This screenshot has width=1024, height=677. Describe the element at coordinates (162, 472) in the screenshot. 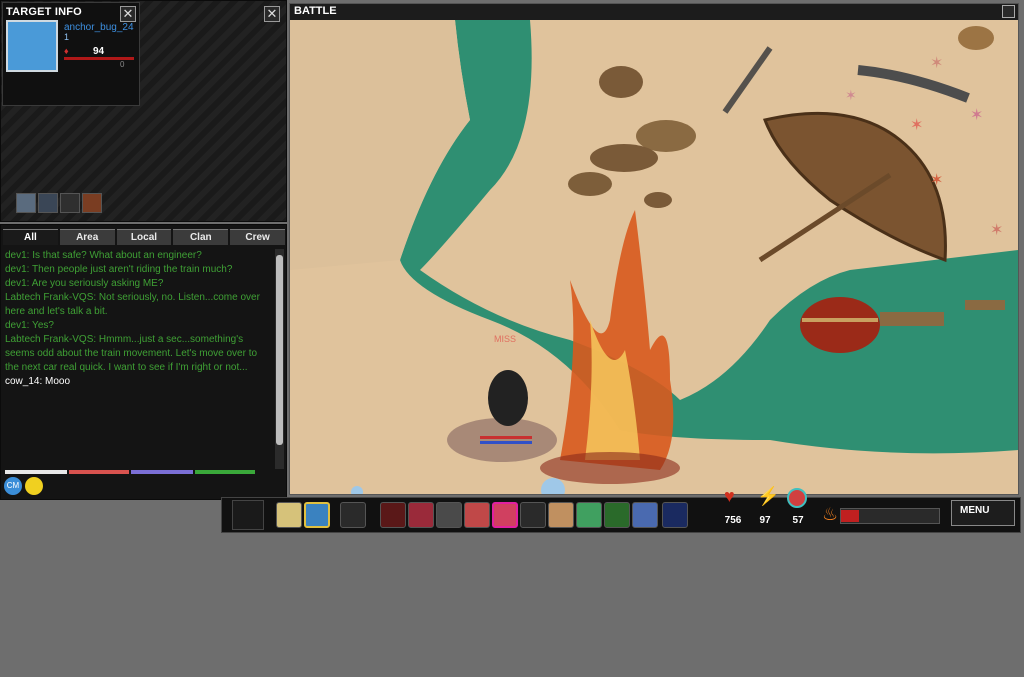

I see `channel-bar-purple` at that location.